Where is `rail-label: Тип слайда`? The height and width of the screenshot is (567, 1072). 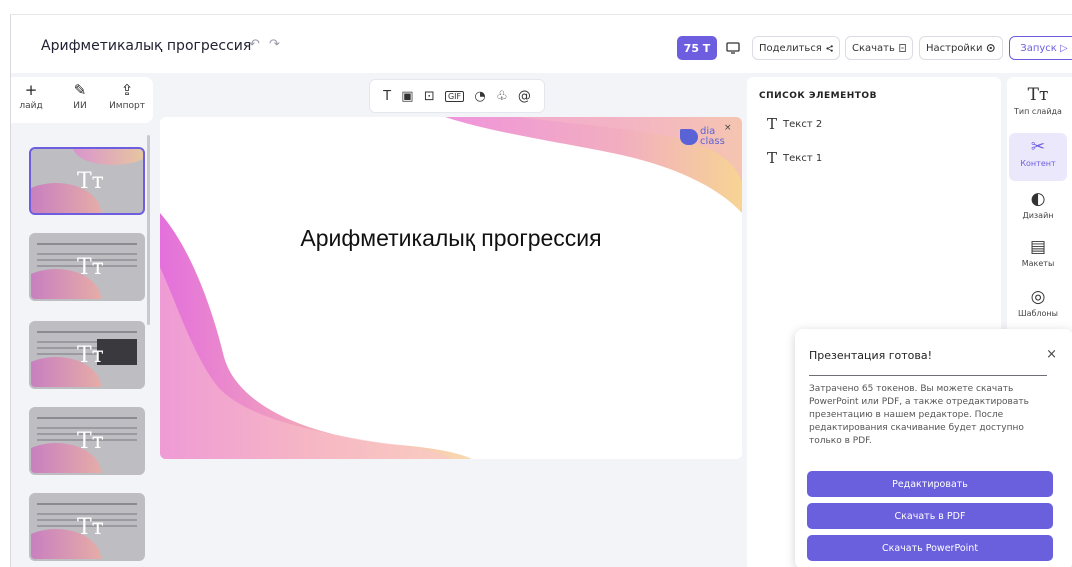
rail-label: Тип слайда is located at coordinates (1038, 111).